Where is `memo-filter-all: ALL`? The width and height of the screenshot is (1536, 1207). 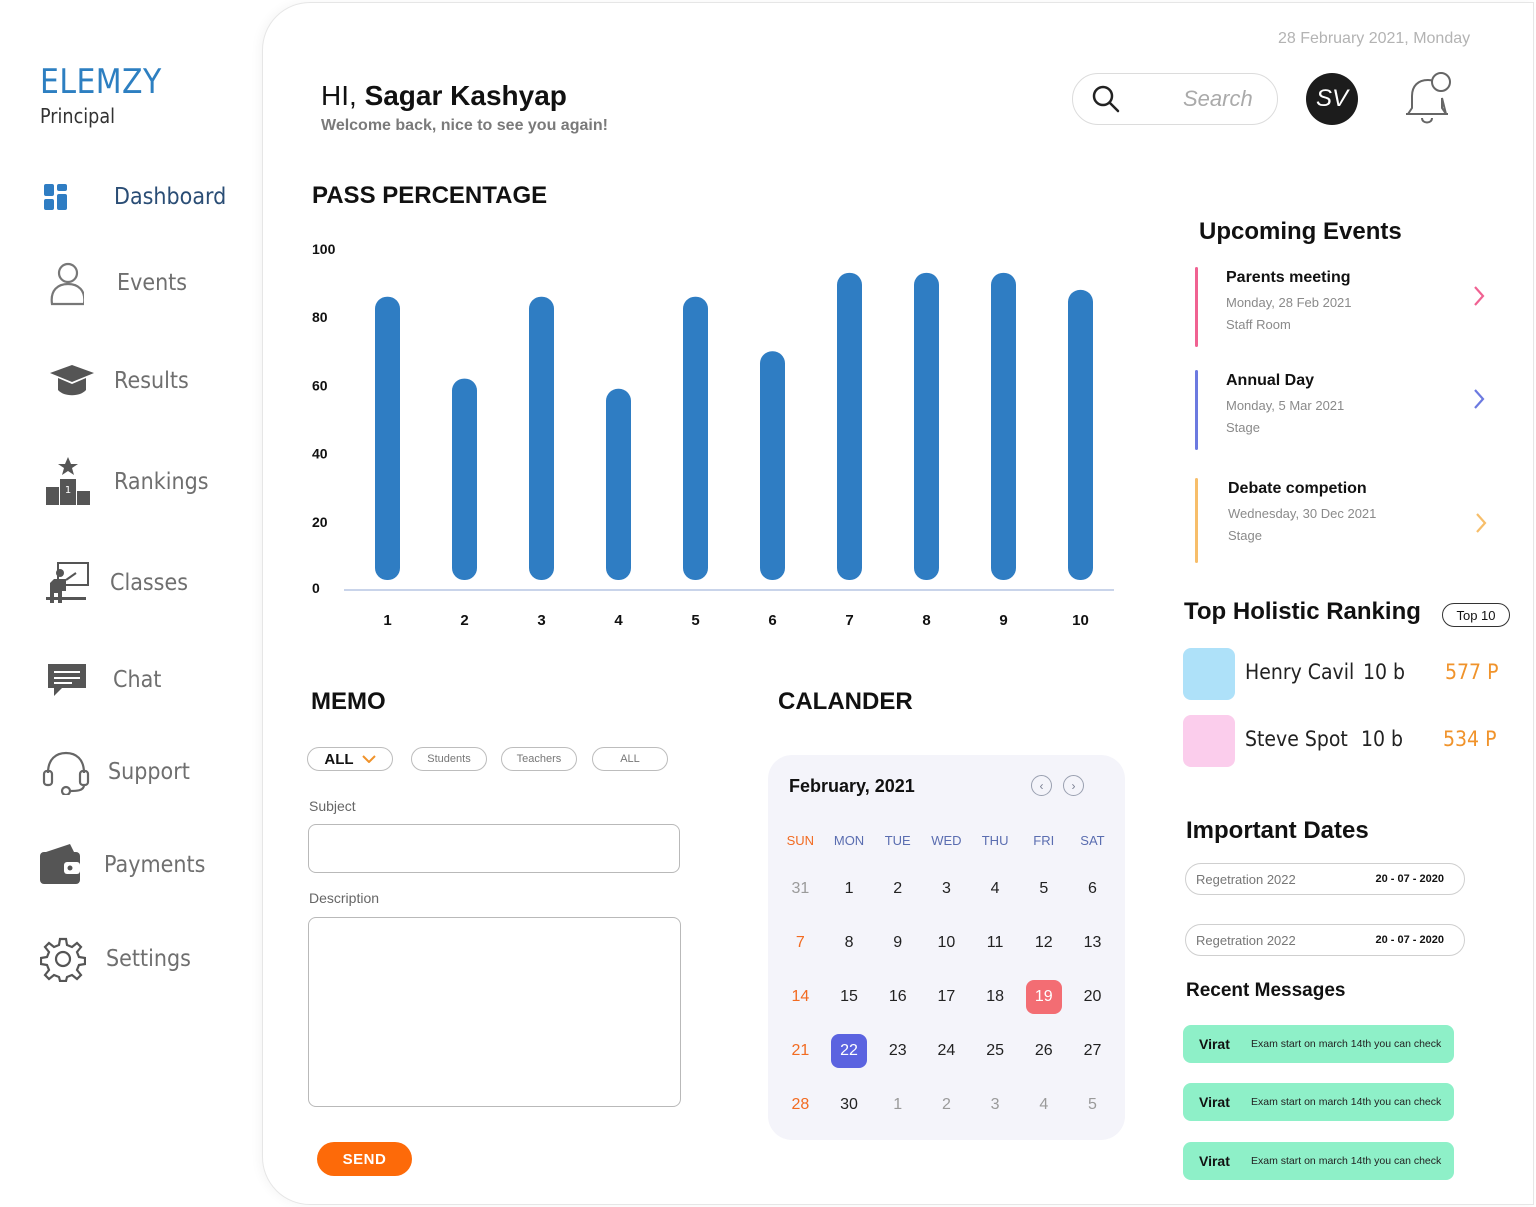 memo-filter-all: ALL is located at coordinates (630, 759).